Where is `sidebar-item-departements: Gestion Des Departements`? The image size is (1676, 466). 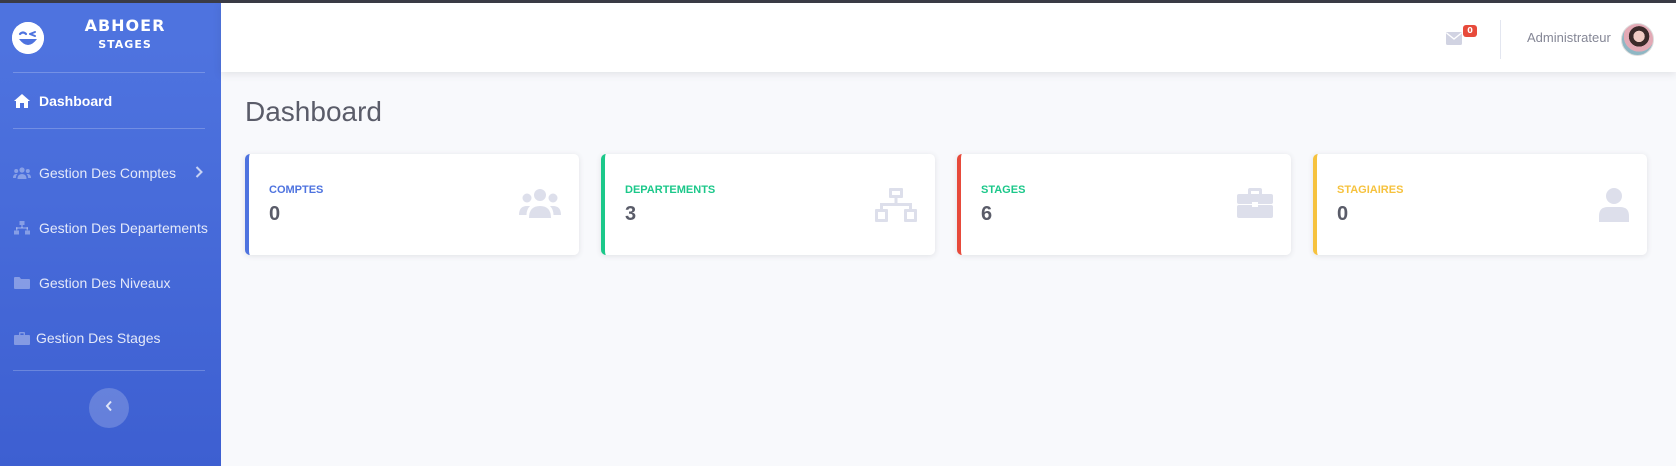
sidebar-item-departements: Gestion Des Departements is located at coordinates (110, 228).